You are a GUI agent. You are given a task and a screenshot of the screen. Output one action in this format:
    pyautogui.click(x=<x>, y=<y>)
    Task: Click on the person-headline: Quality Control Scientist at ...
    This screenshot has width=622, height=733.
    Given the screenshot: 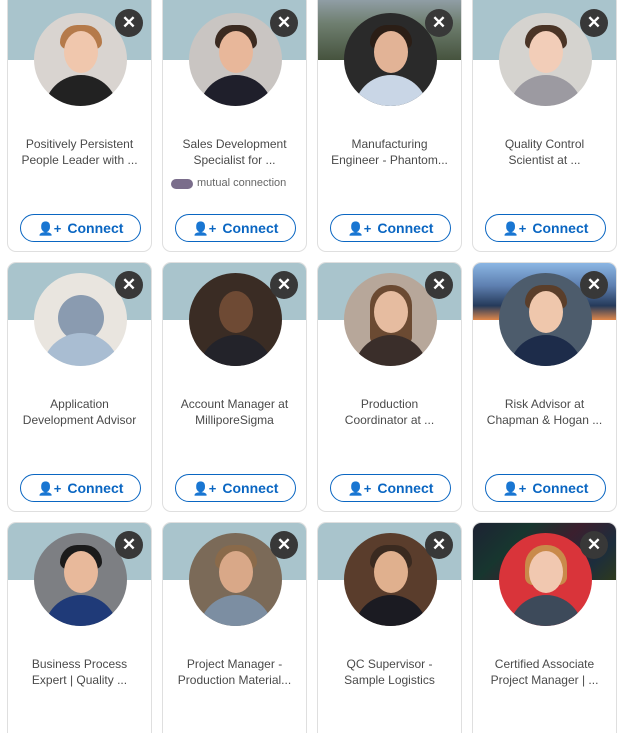 What is the action you would take?
    pyautogui.click(x=544, y=152)
    